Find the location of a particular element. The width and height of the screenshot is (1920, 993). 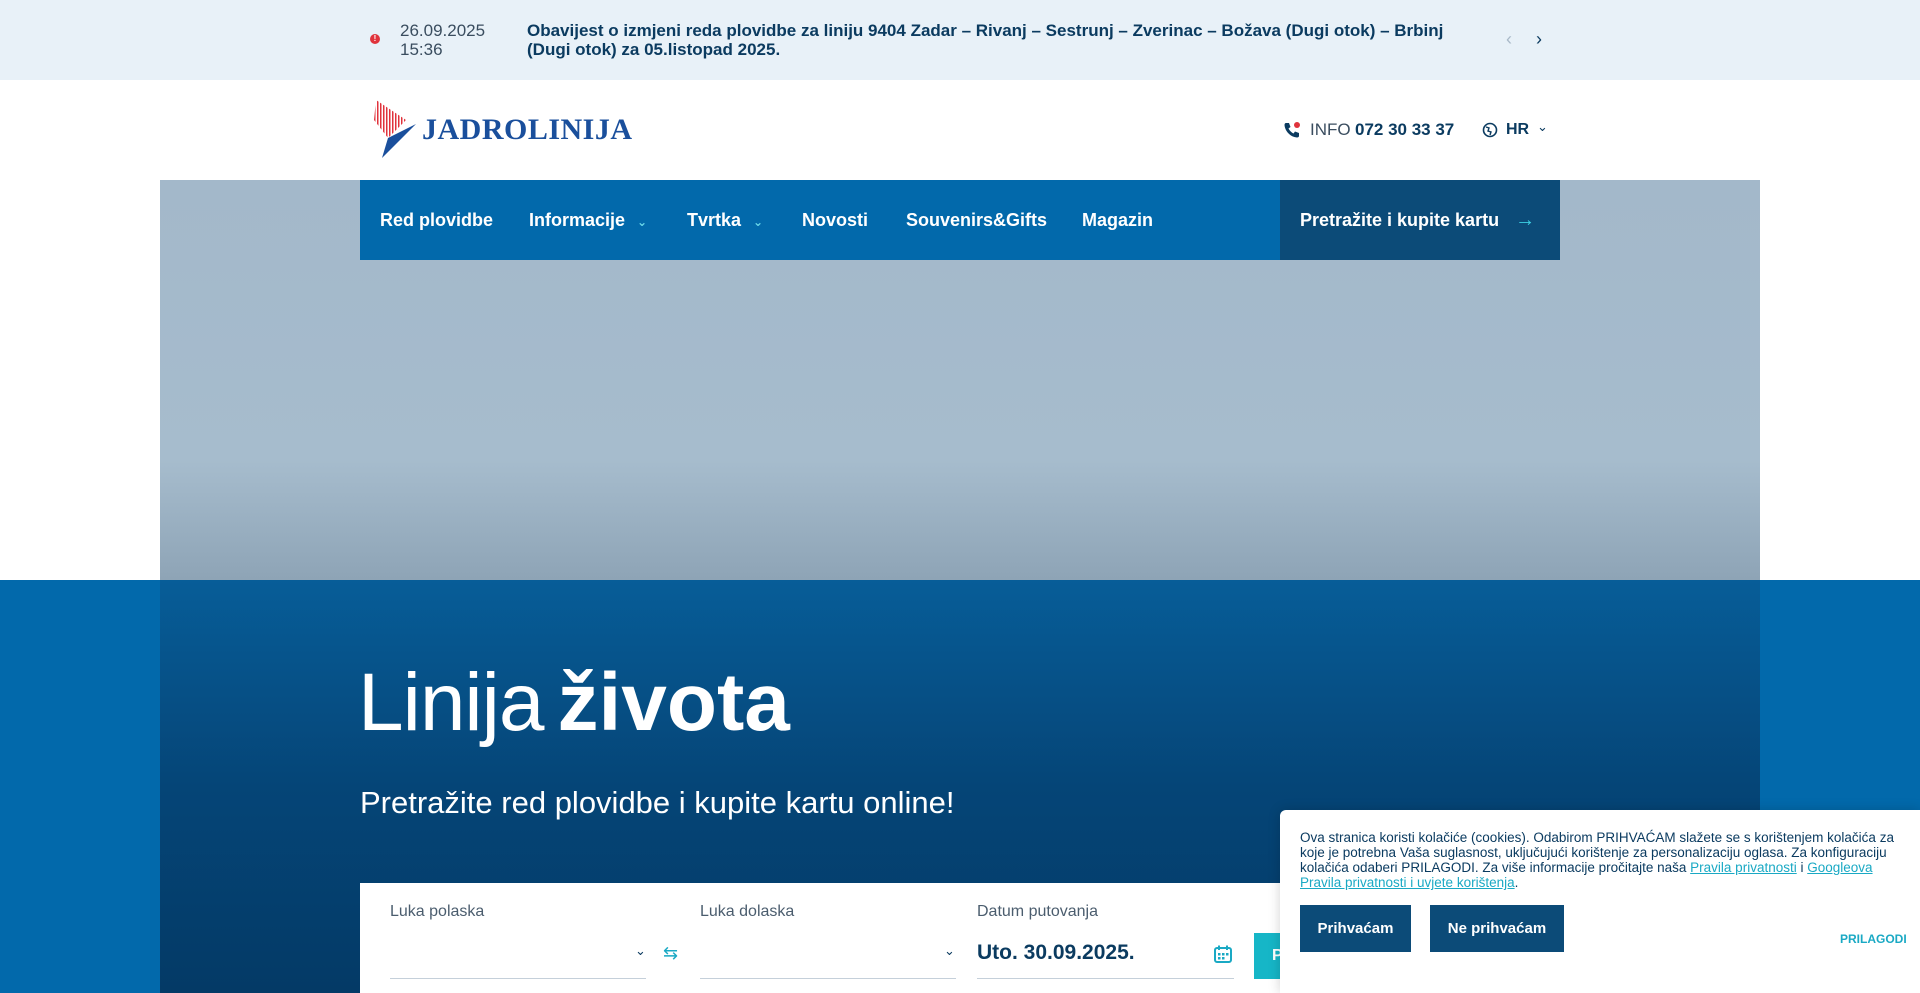

arrival-label: Luka dolaska is located at coordinates (747, 911).